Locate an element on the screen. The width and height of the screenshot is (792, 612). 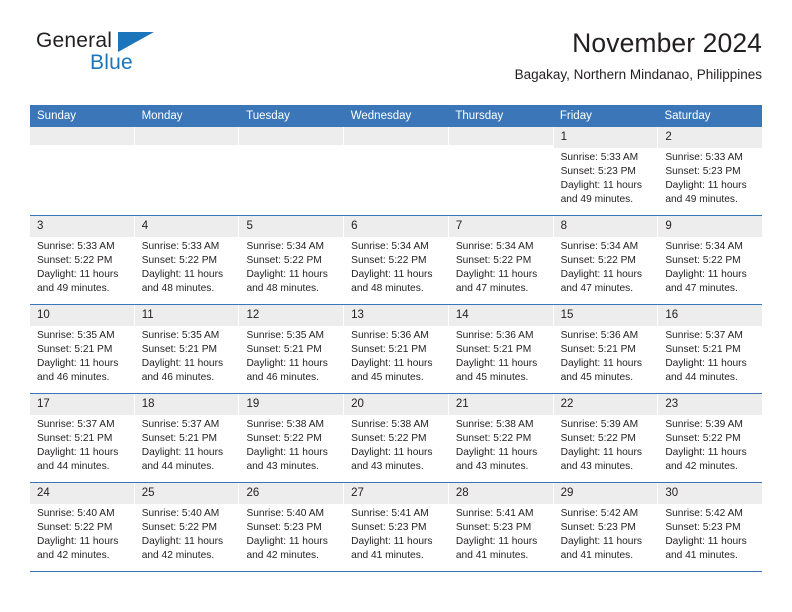
day-number: 30 is located at coordinates (710, 493).